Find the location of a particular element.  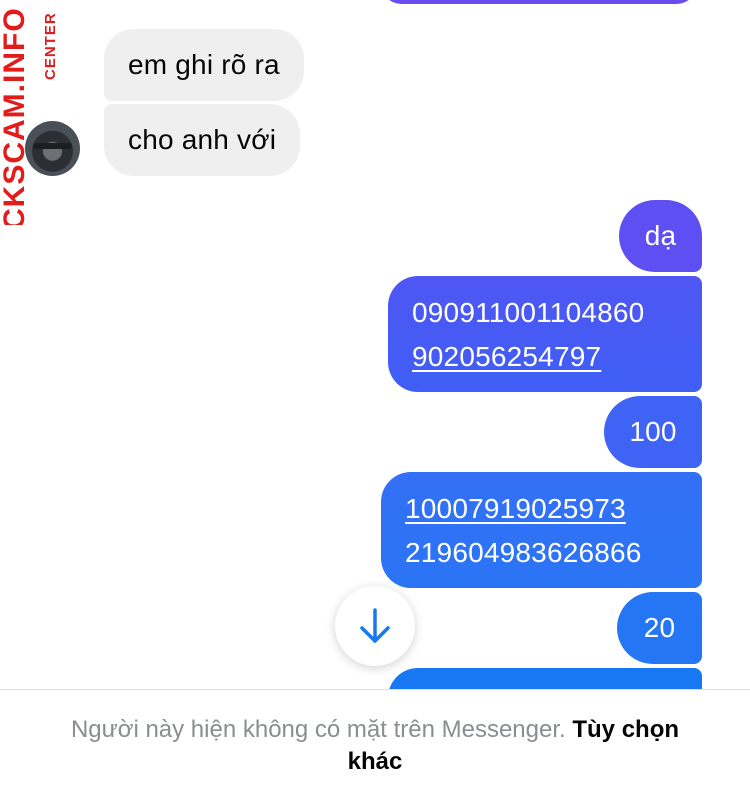

sent-message: 090911001104860 902056254797 is located at coordinates (545, 334).